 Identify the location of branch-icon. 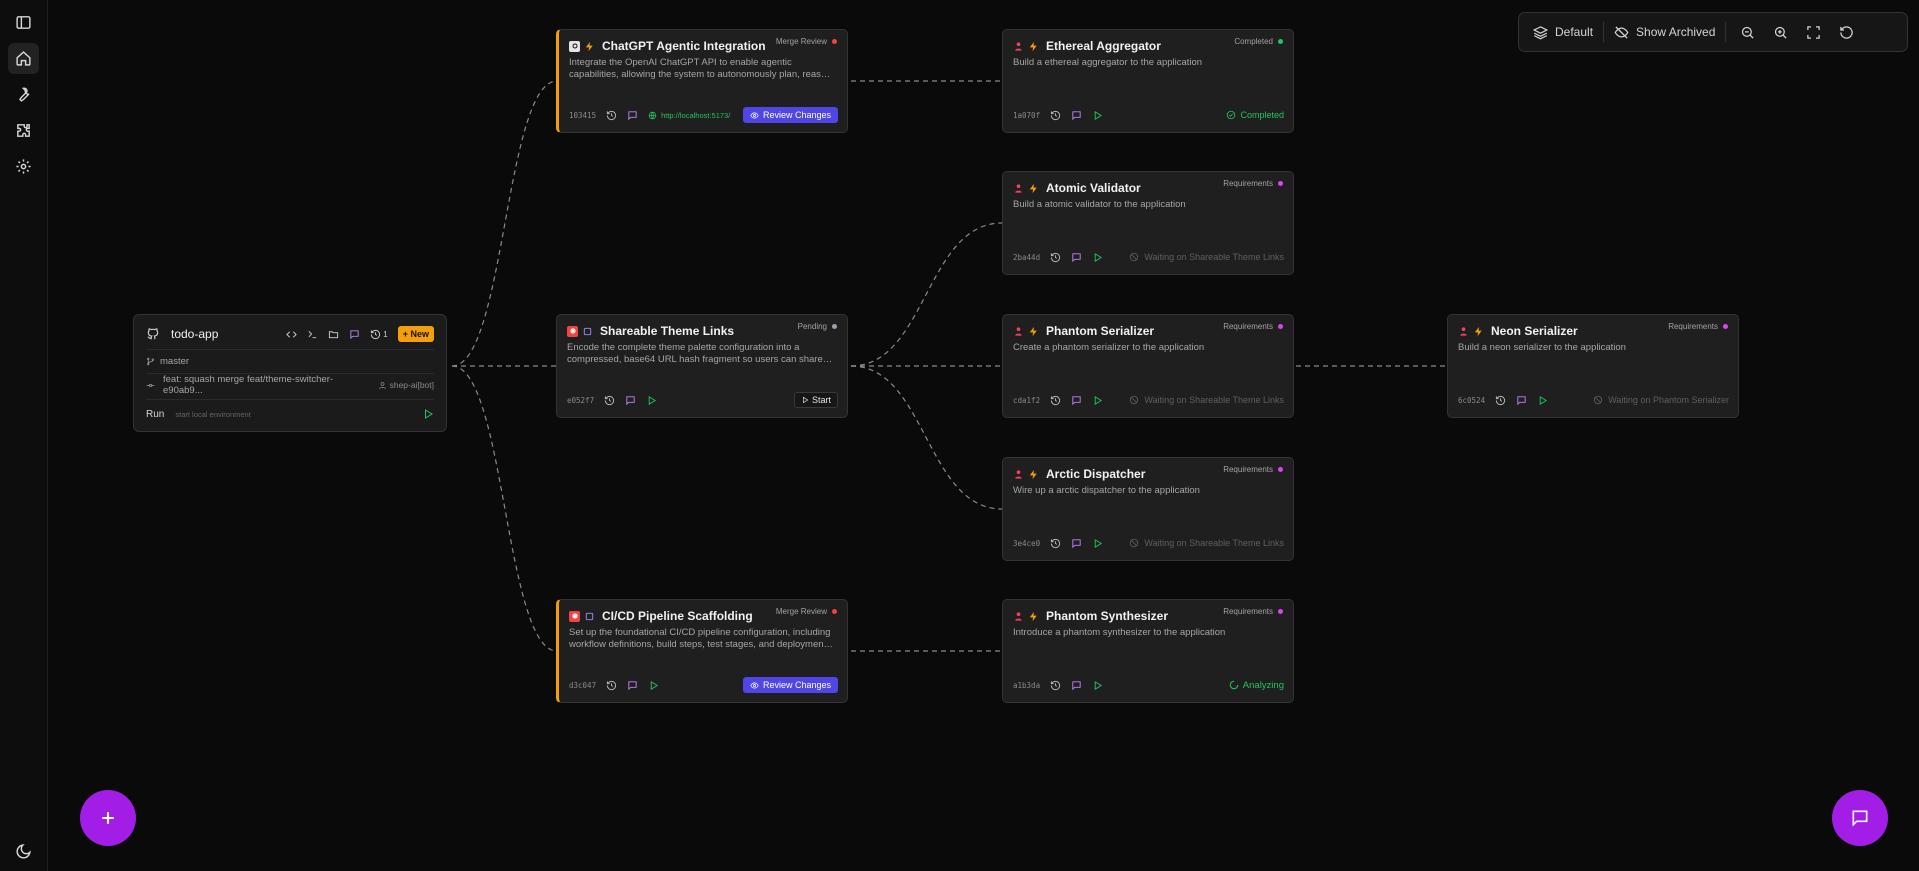
(150, 361).